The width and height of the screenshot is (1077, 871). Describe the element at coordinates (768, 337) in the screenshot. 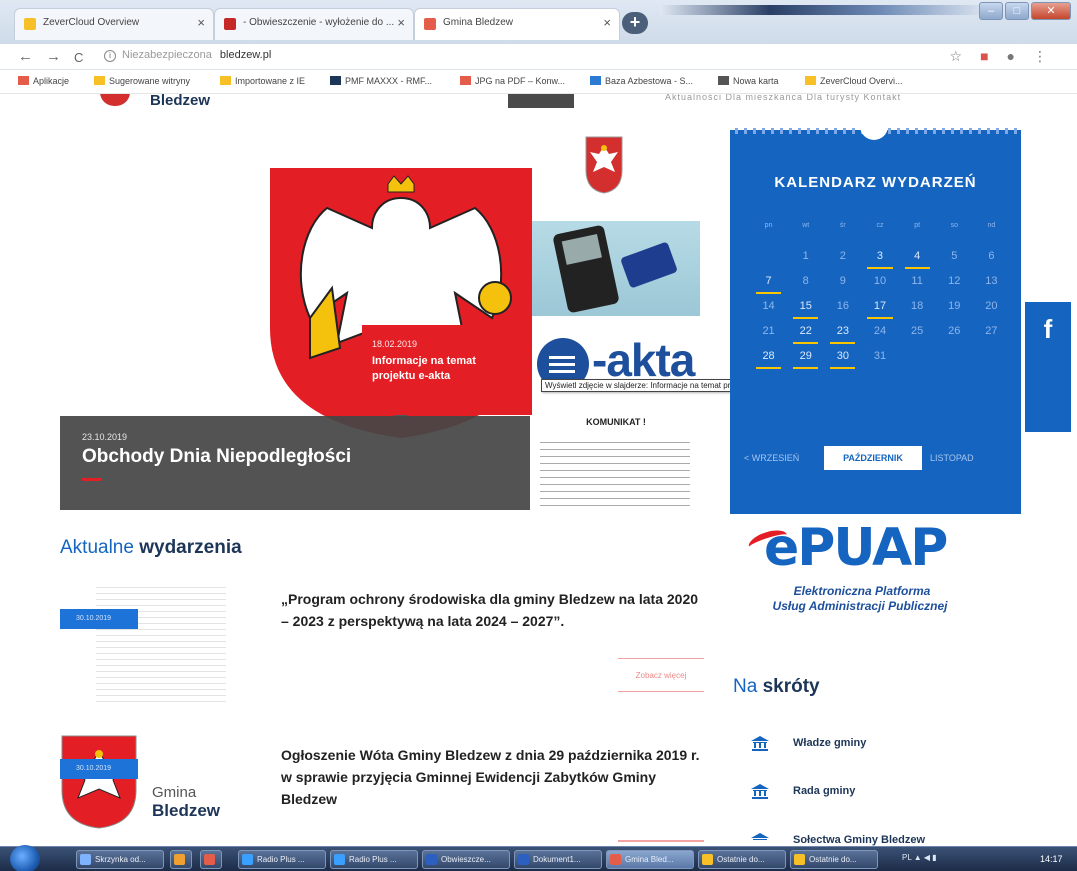

I see `calendar-day: 21` at that location.